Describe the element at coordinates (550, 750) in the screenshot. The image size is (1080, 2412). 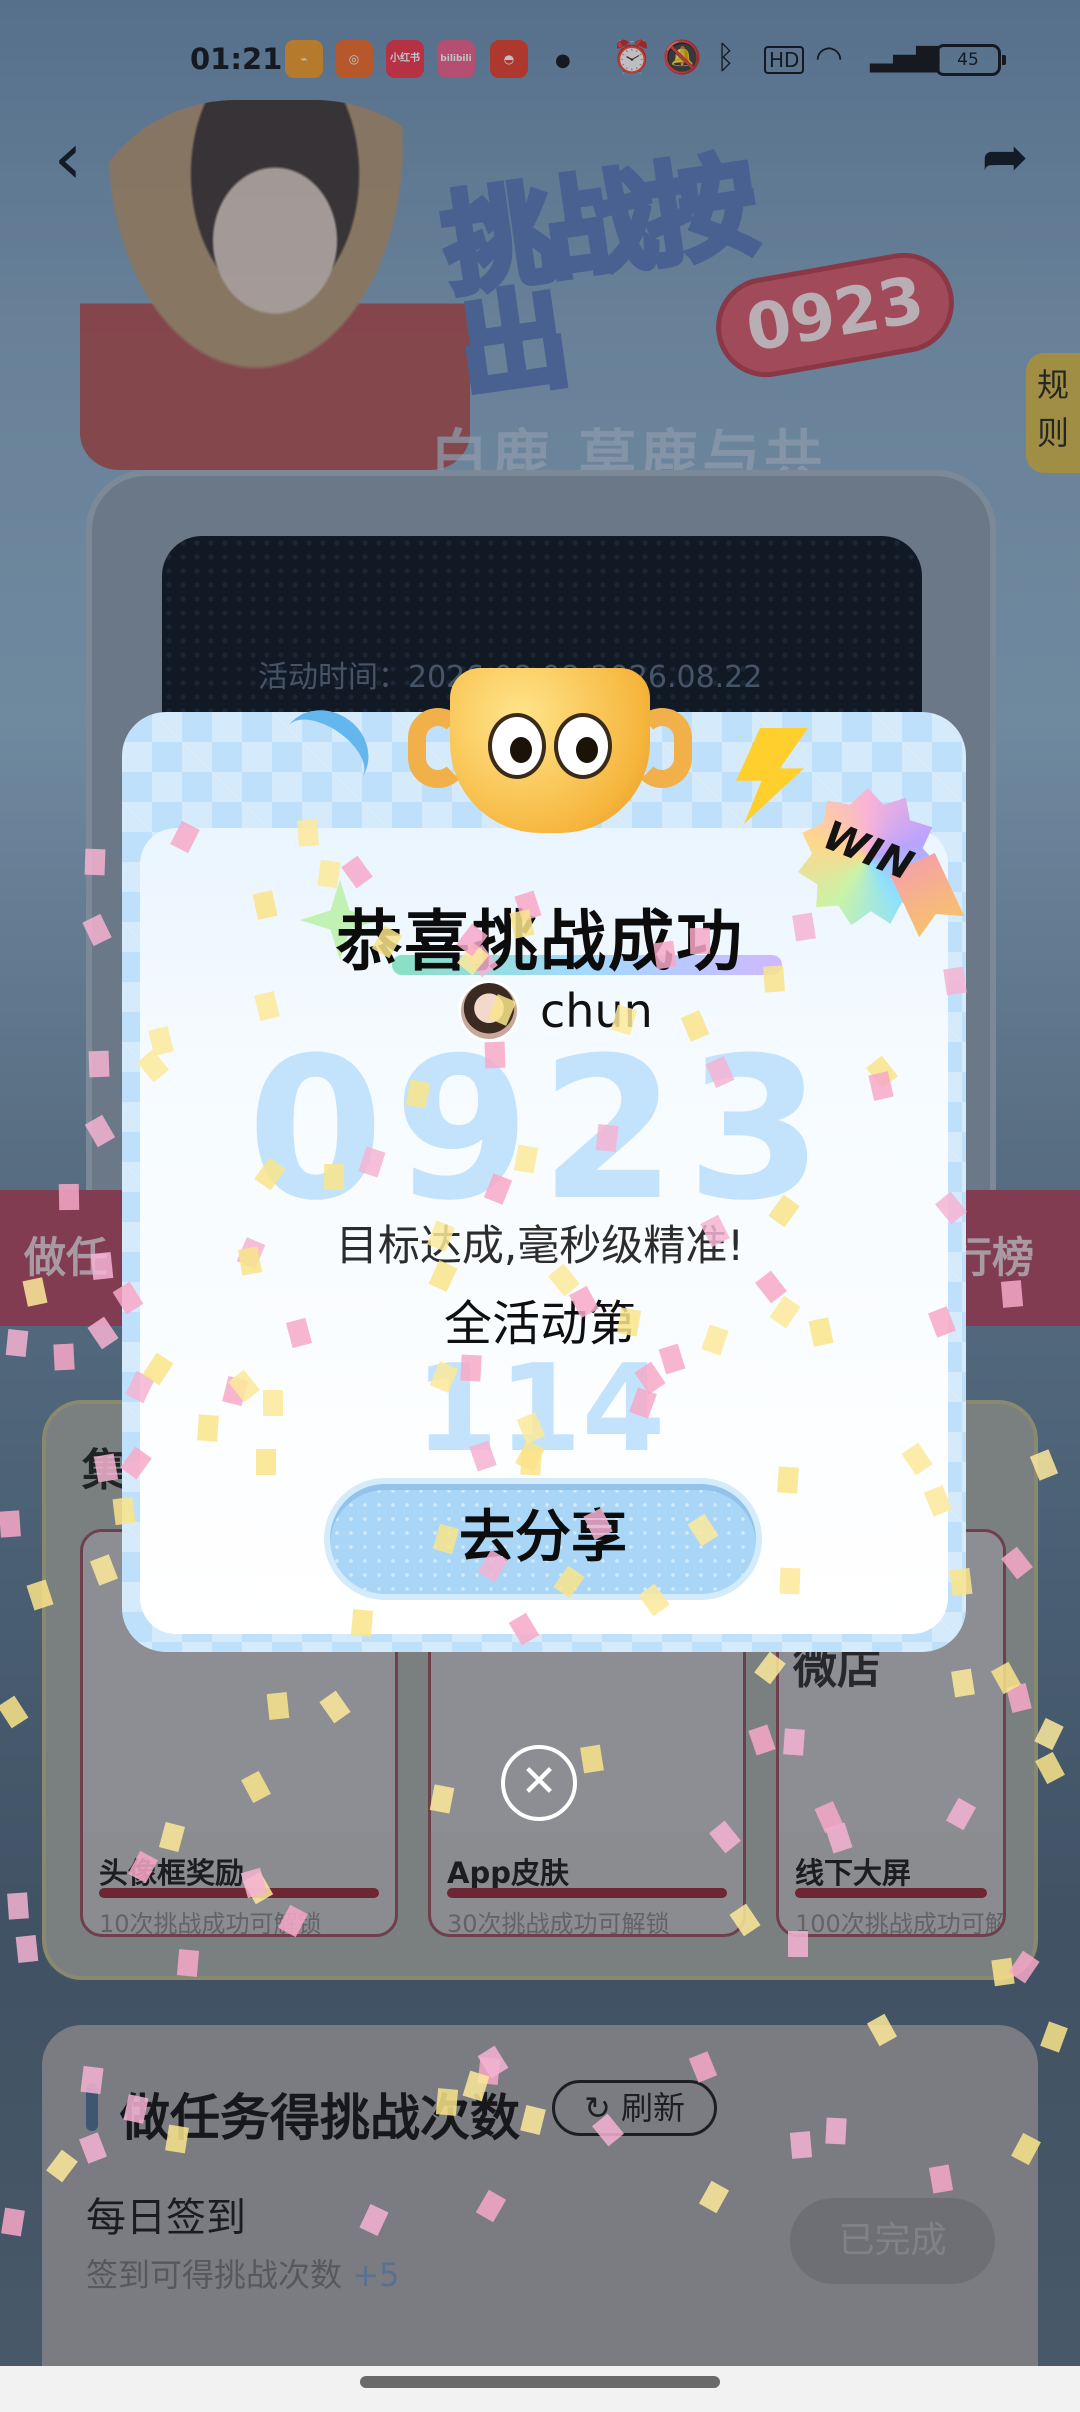
I see `trophy-cup` at that location.